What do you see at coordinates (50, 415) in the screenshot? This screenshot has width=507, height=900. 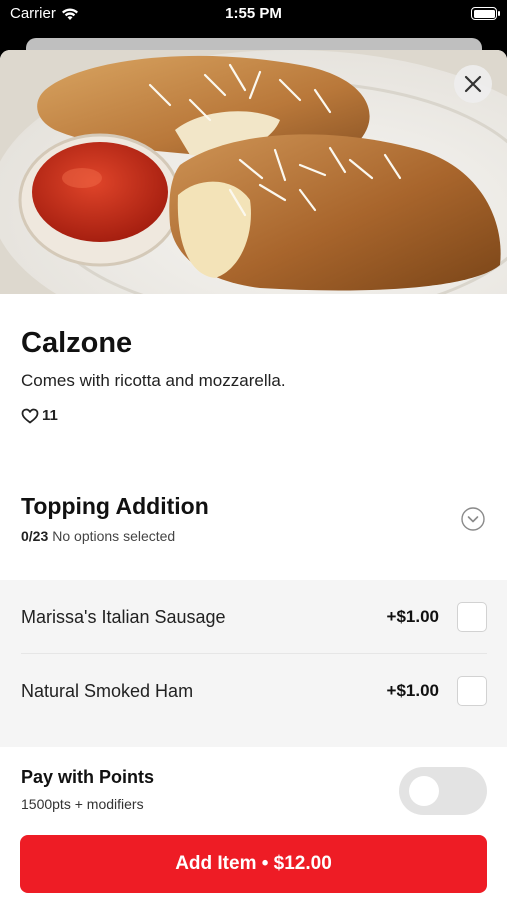 I see `like-count: 11` at bounding box center [50, 415].